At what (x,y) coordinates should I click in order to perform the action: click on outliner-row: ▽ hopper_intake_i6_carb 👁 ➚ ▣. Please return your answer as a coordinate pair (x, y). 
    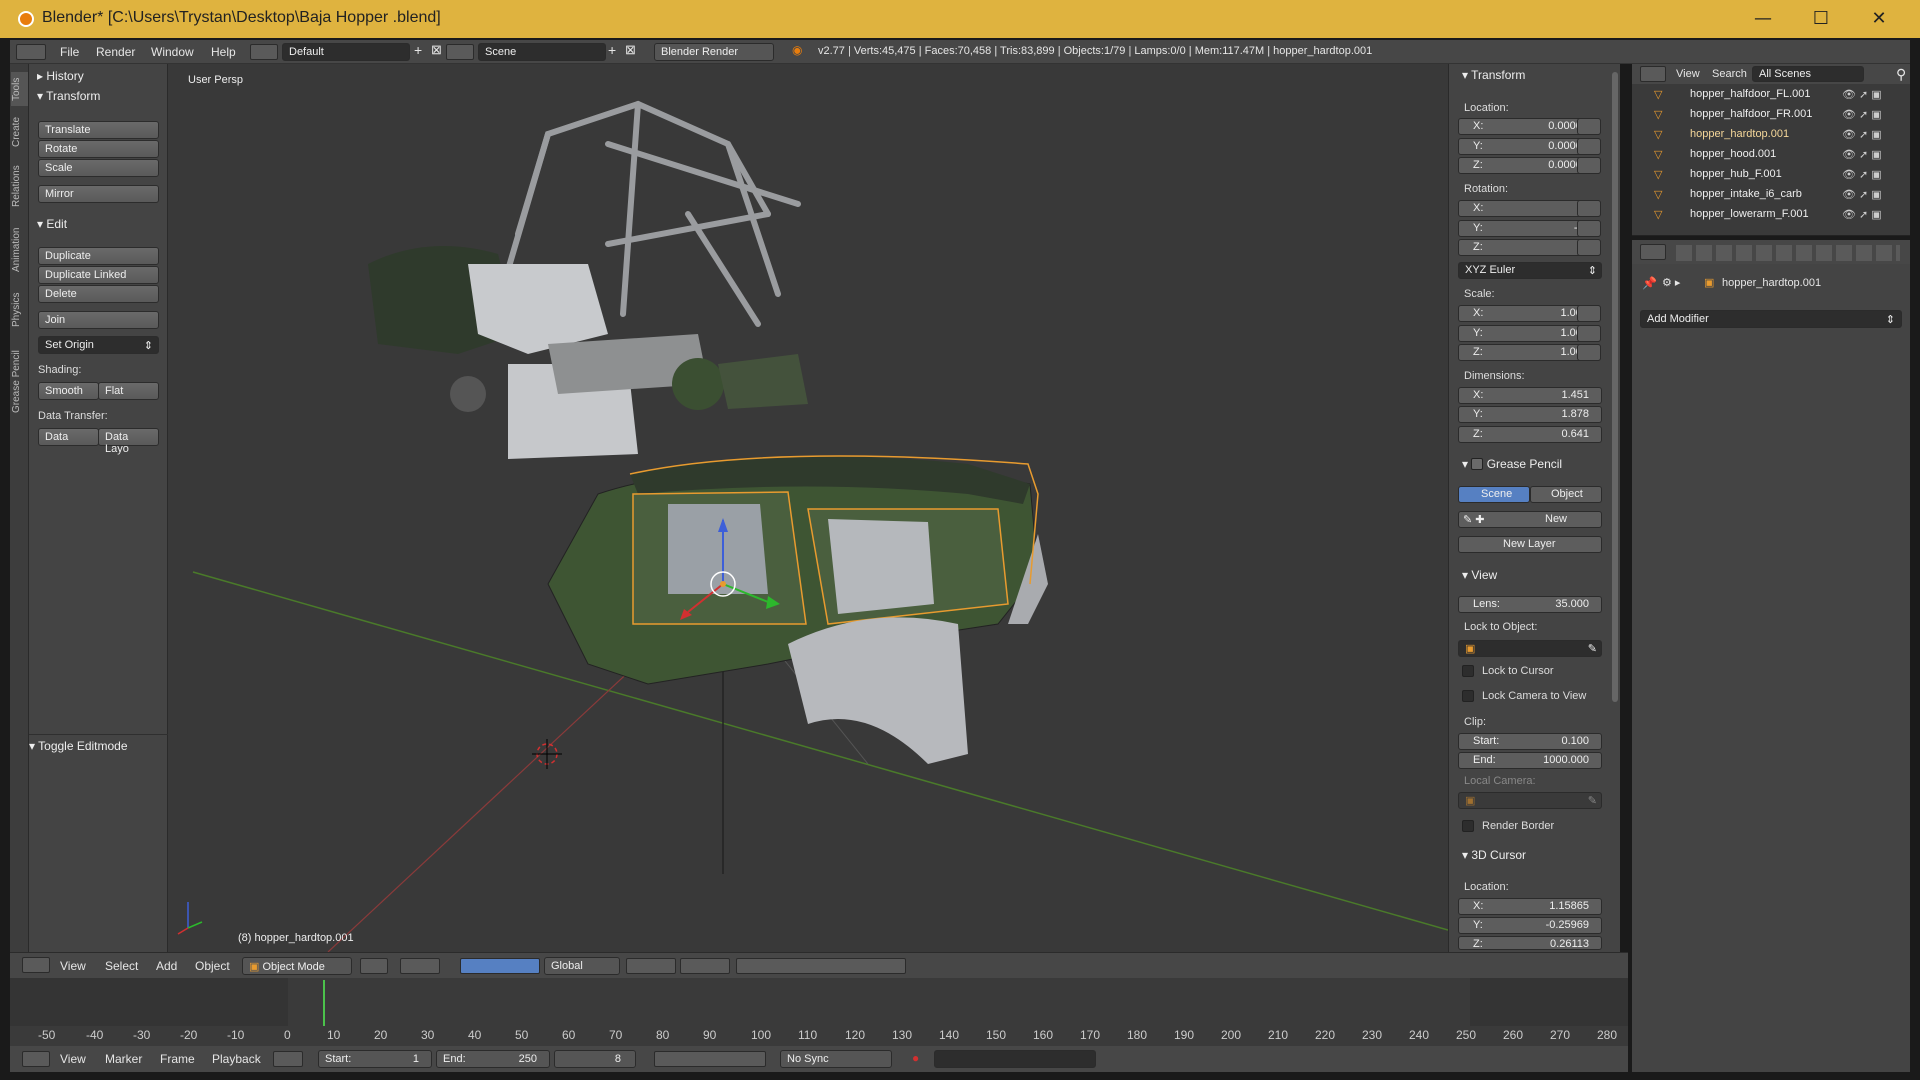
    Looking at the image, I should click on (1771, 198).